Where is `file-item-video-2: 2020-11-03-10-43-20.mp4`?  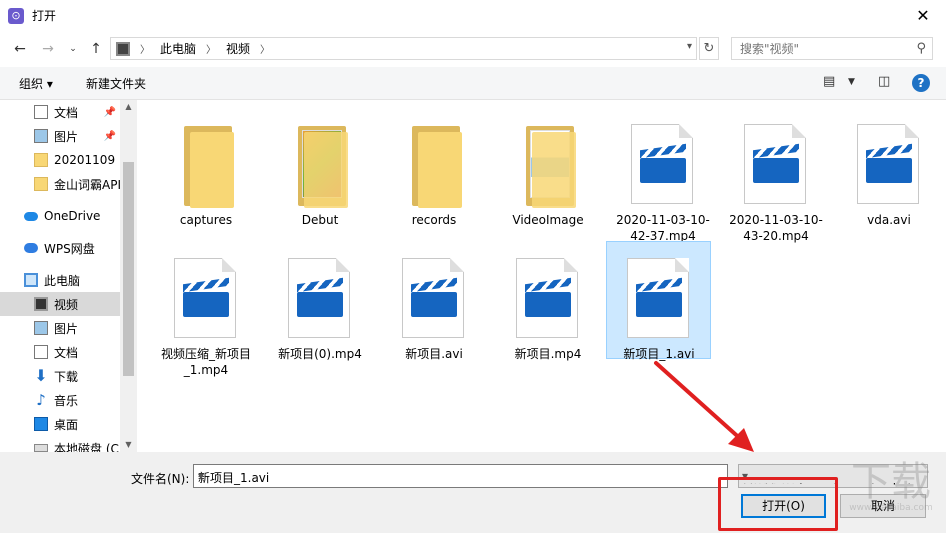
file-item-video-2: 2020-11-03-10-43-20.mp4 is located at coordinates (776, 175).